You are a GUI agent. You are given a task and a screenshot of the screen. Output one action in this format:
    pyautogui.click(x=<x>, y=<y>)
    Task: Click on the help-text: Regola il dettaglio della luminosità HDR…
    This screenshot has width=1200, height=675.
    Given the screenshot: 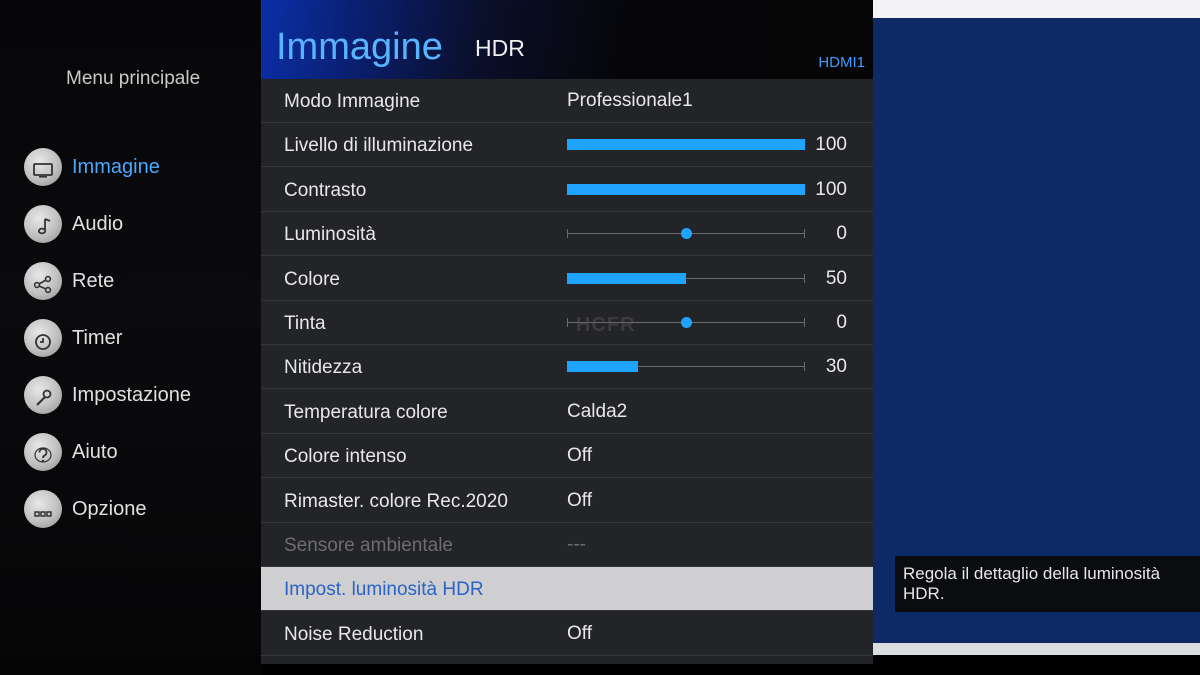 What is the action you would take?
    pyautogui.click(x=1032, y=583)
    